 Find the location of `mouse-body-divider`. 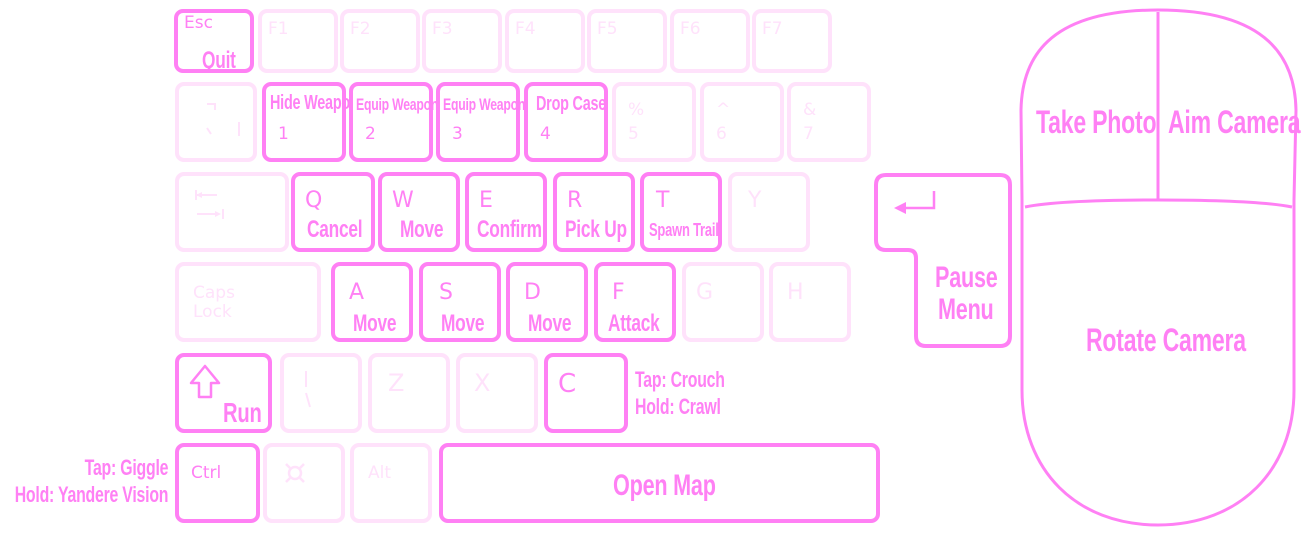

mouse-body-divider is located at coordinates (1158, 203).